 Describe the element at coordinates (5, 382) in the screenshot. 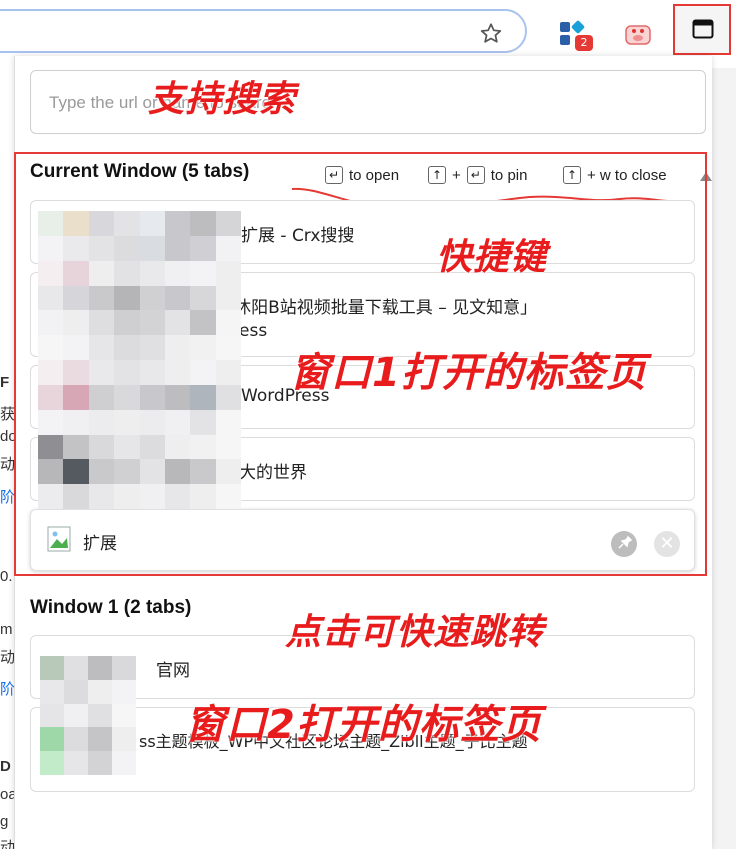

I see `page-fragment: F` at that location.